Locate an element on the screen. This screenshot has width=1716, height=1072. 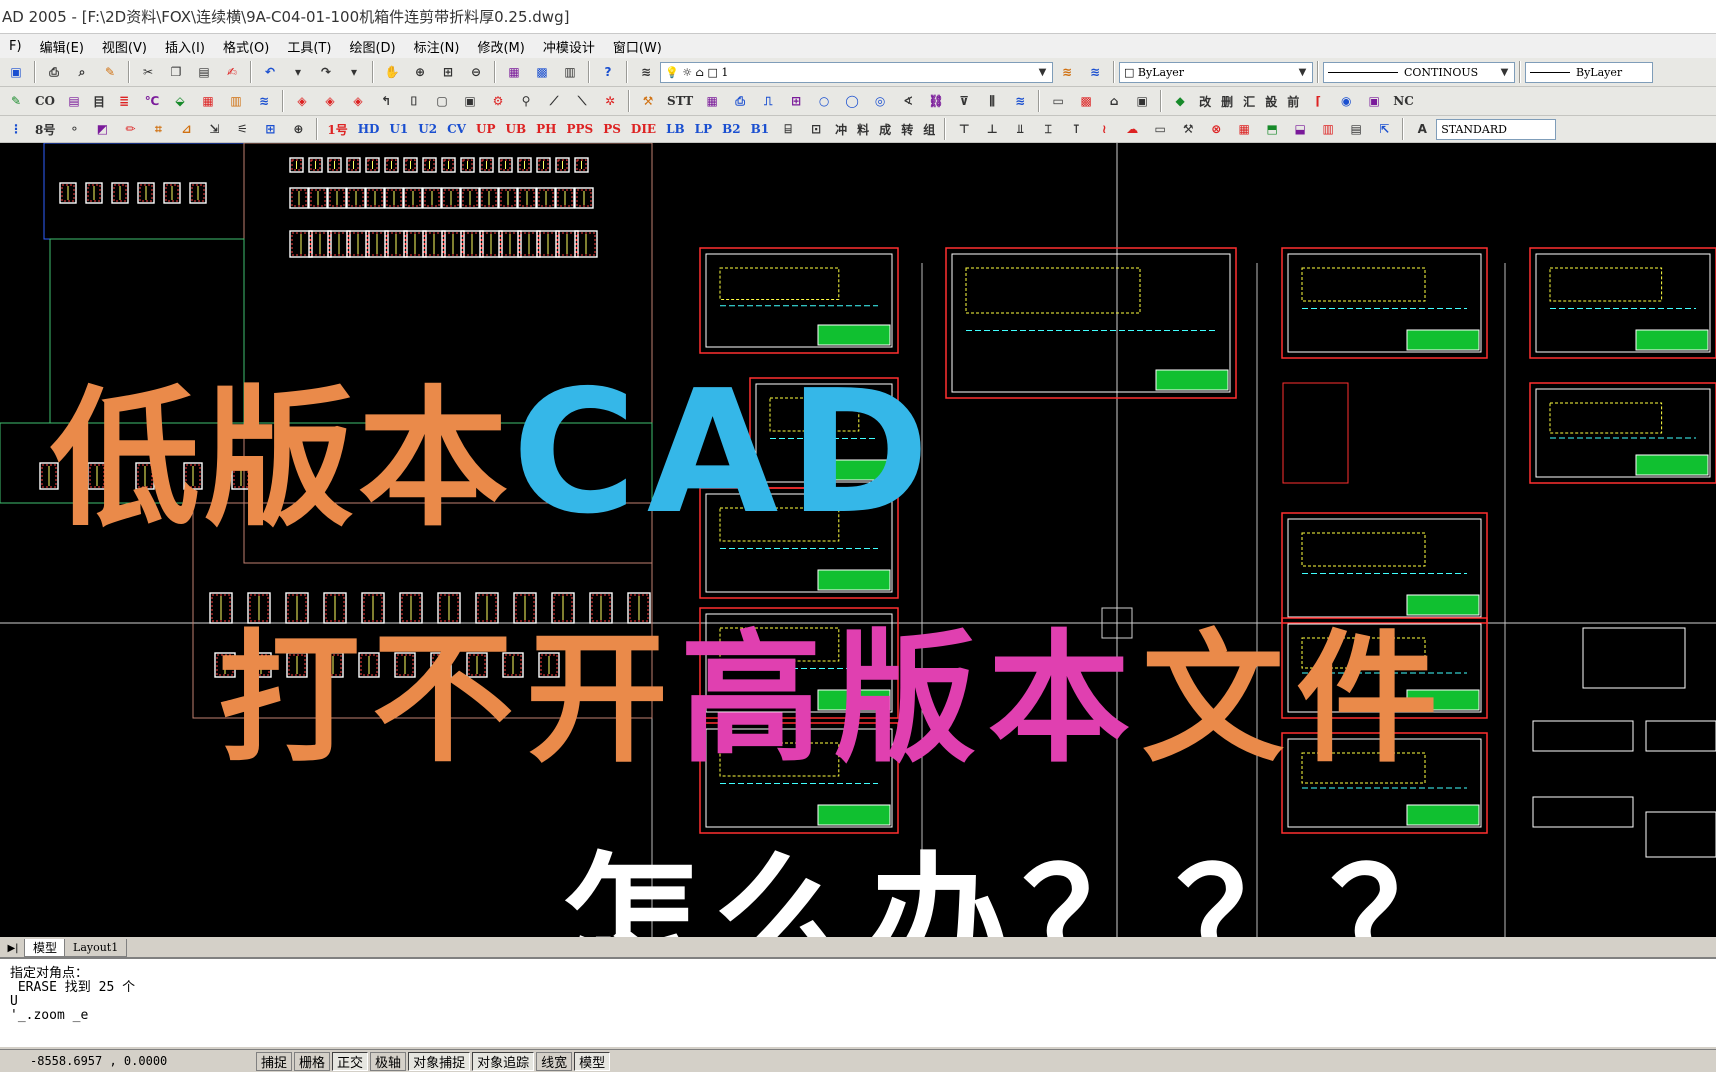
command-line: 指定对角点： ERASE 找到 25 个 U '_.zoom _e is located at coordinates (858, 1002).